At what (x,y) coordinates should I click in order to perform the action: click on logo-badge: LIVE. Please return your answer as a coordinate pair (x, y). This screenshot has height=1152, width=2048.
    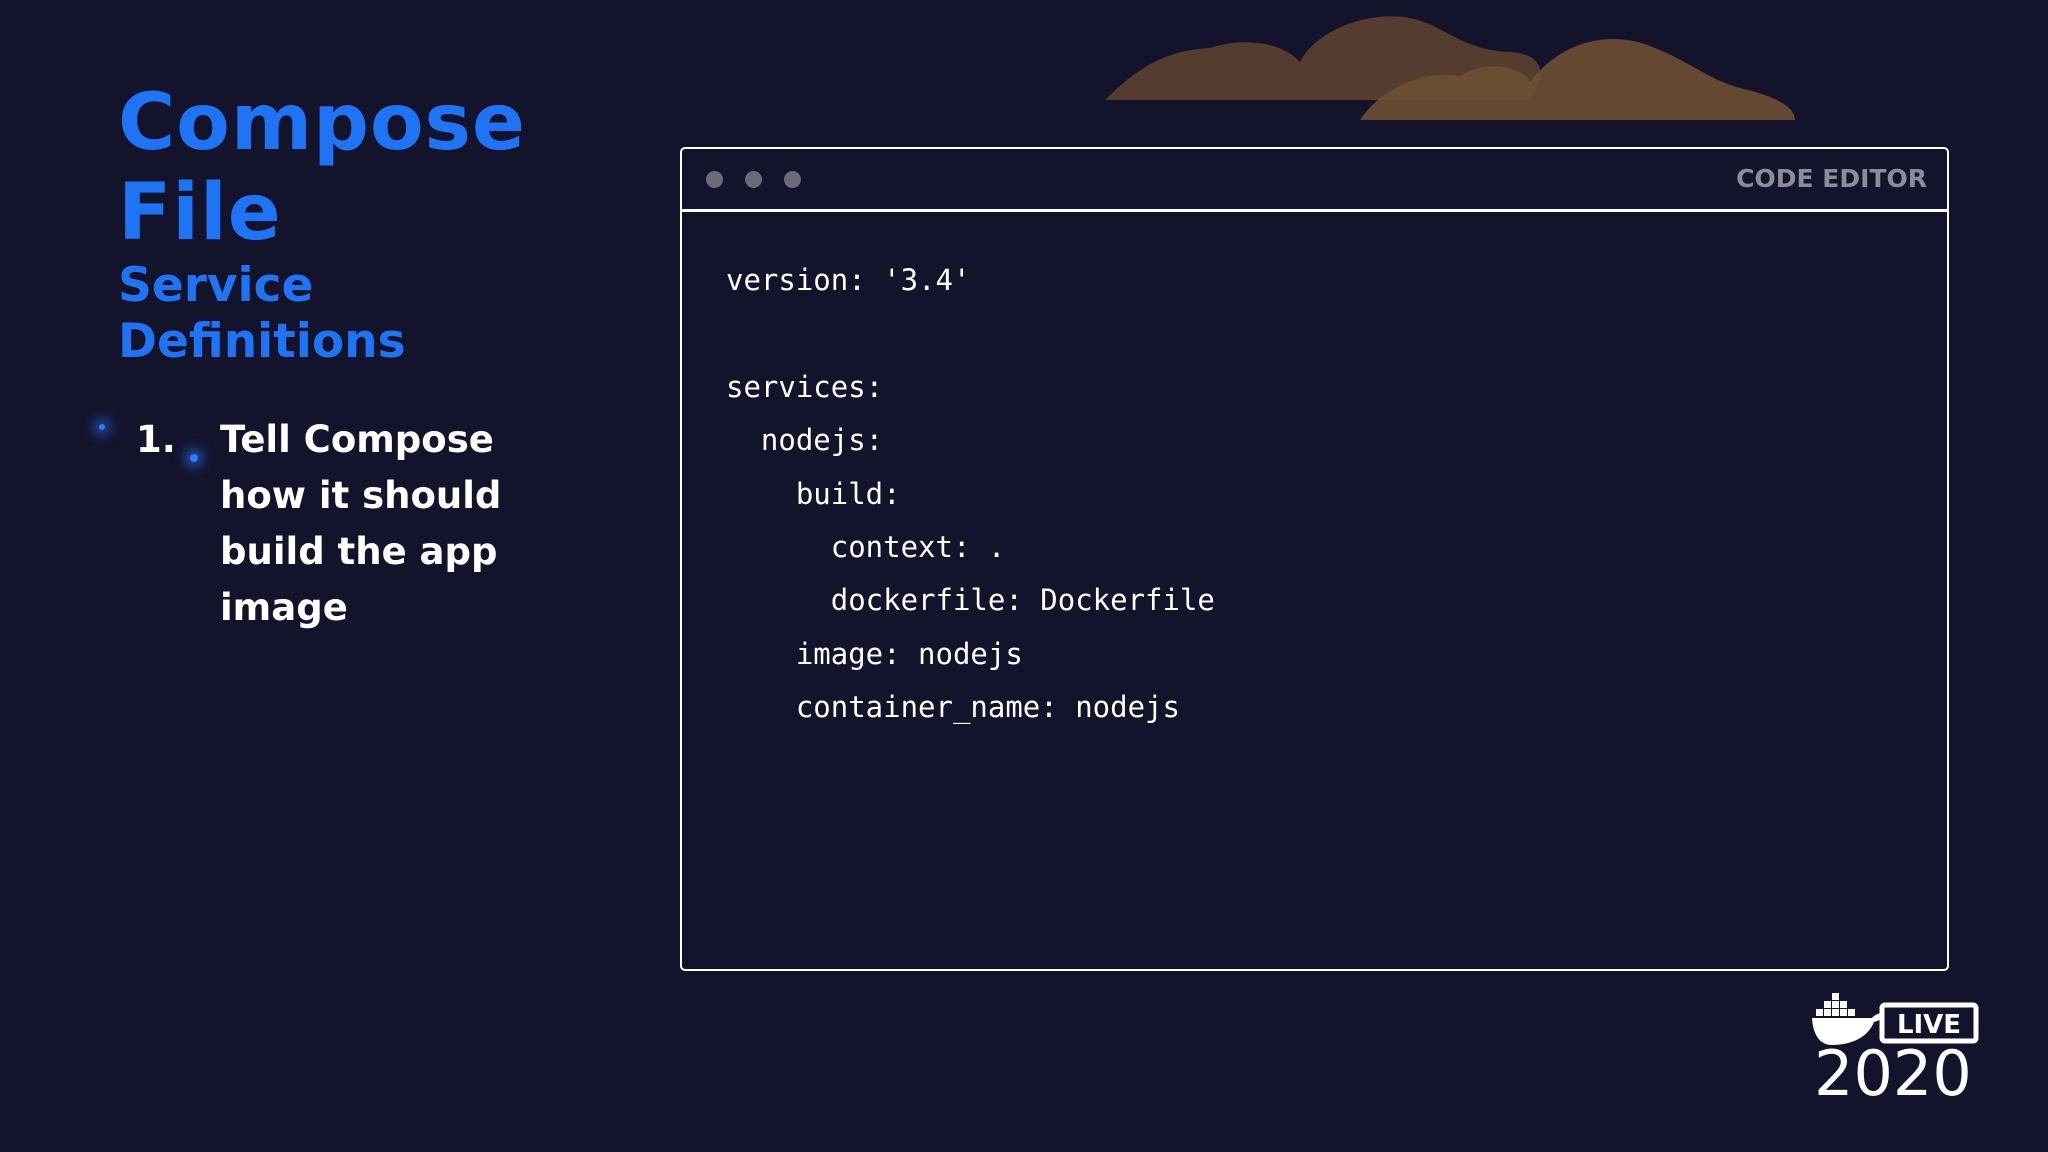
    Looking at the image, I should click on (1929, 1025).